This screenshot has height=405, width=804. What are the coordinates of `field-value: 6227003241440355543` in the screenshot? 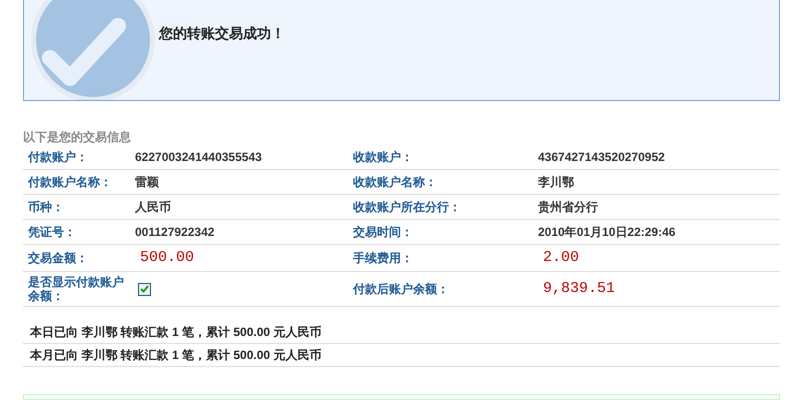 It's located at (198, 157).